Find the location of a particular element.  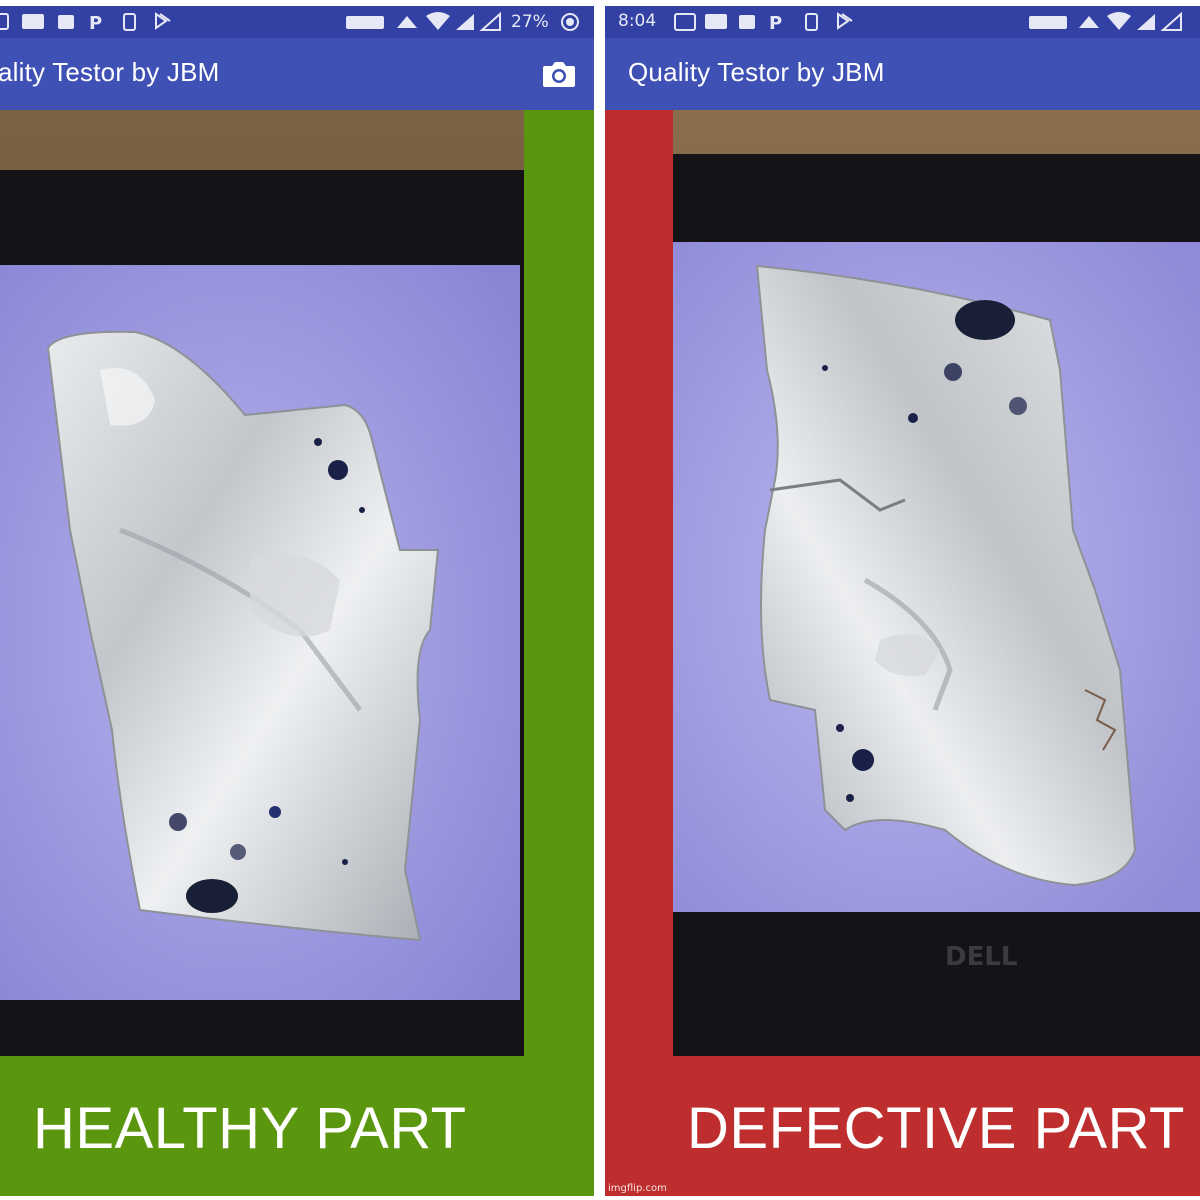

status-bar: P 27% is located at coordinates (297, 22).